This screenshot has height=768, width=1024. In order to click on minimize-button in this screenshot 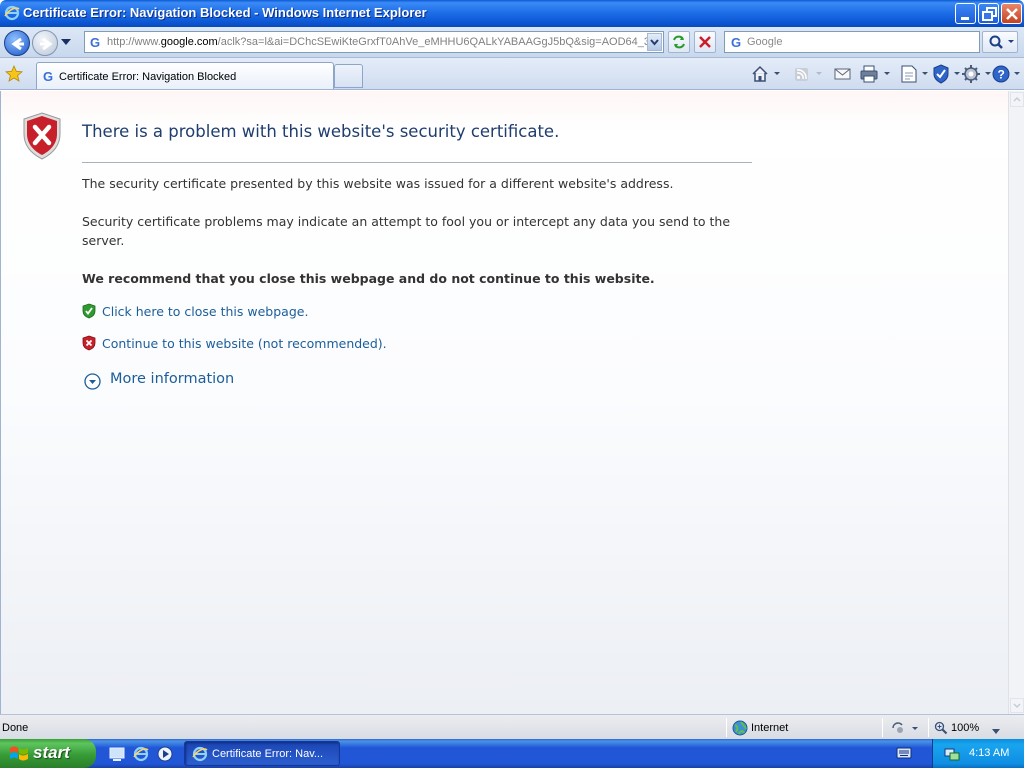, I will do `click(965, 13)`.